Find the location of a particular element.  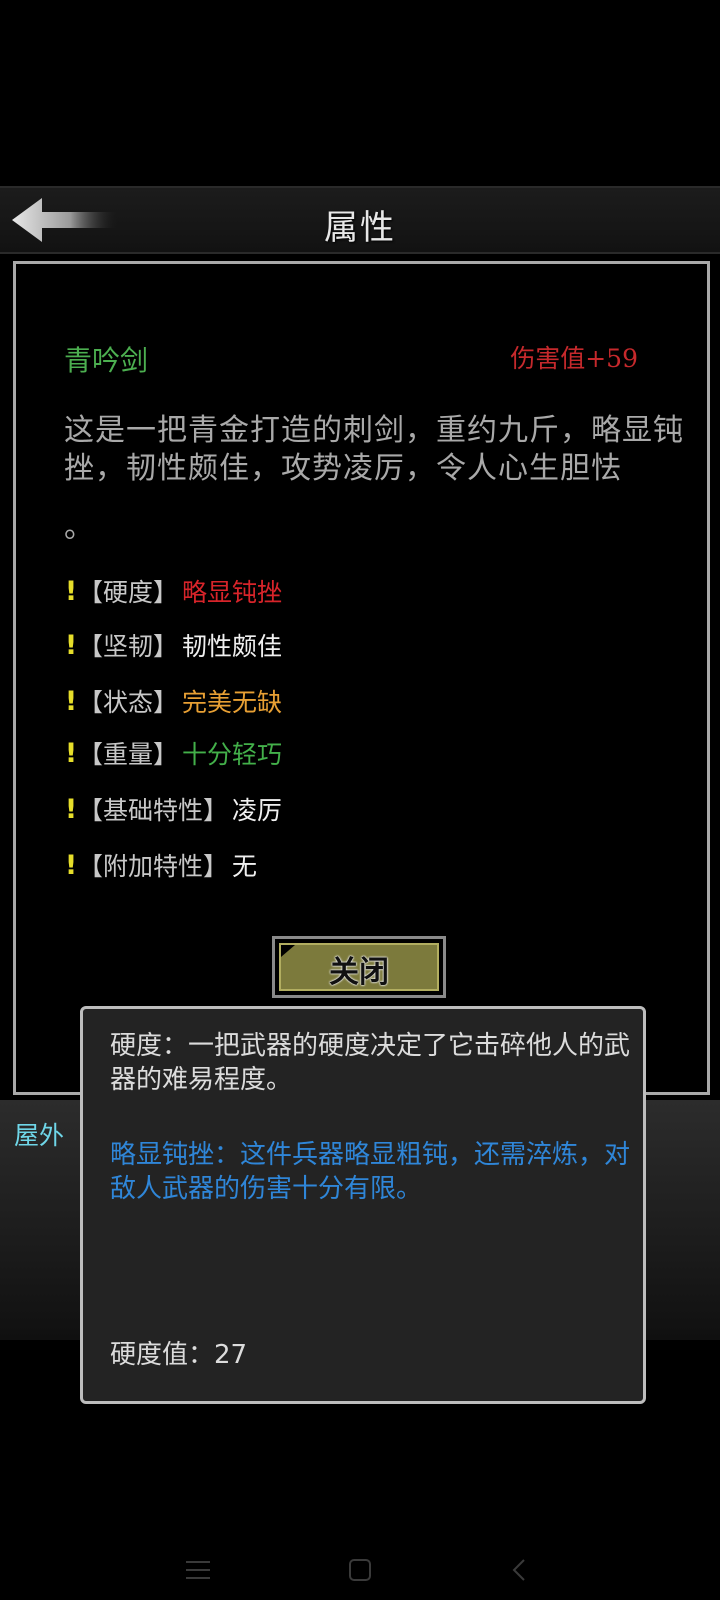

chevron-left-icon is located at coordinates (518, 1570).